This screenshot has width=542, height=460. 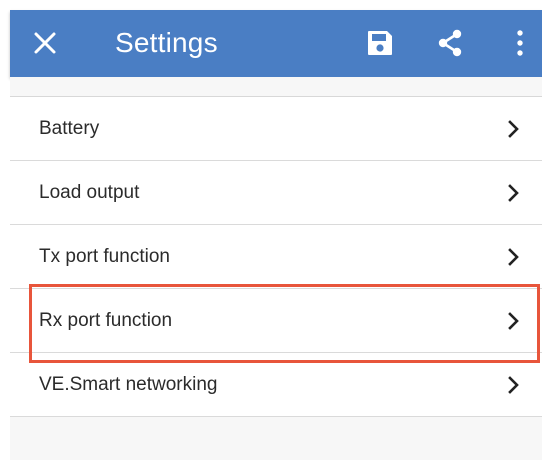 What do you see at coordinates (45, 43) in the screenshot?
I see `close-icon` at bounding box center [45, 43].